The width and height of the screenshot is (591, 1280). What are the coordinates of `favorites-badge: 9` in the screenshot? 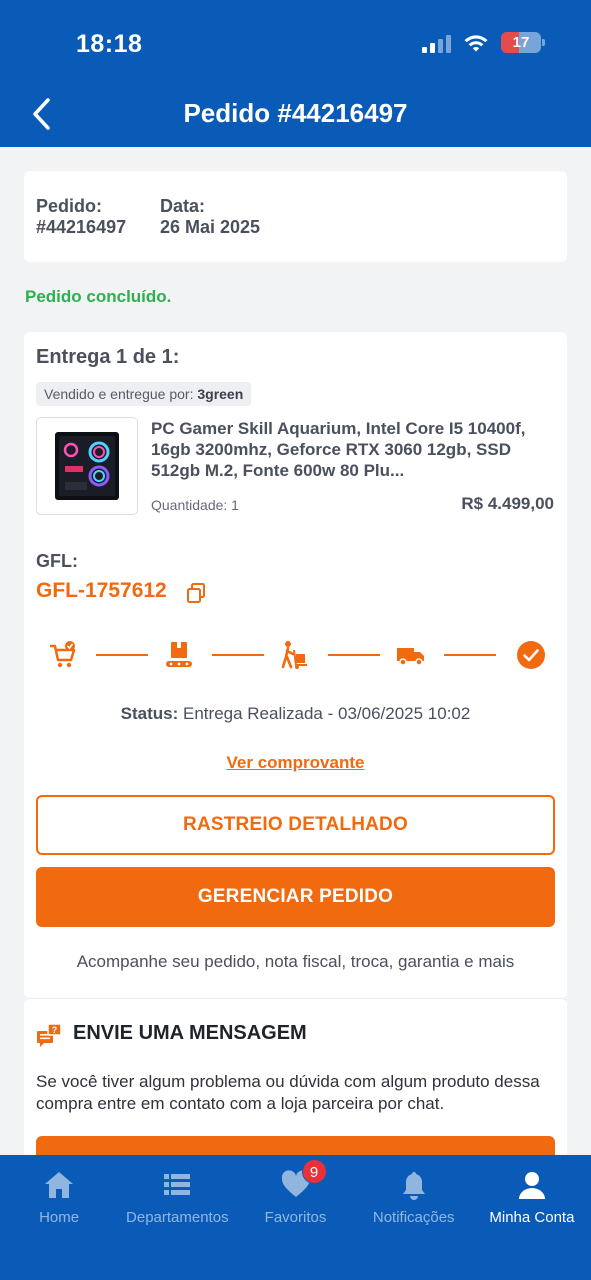 It's located at (314, 1171).